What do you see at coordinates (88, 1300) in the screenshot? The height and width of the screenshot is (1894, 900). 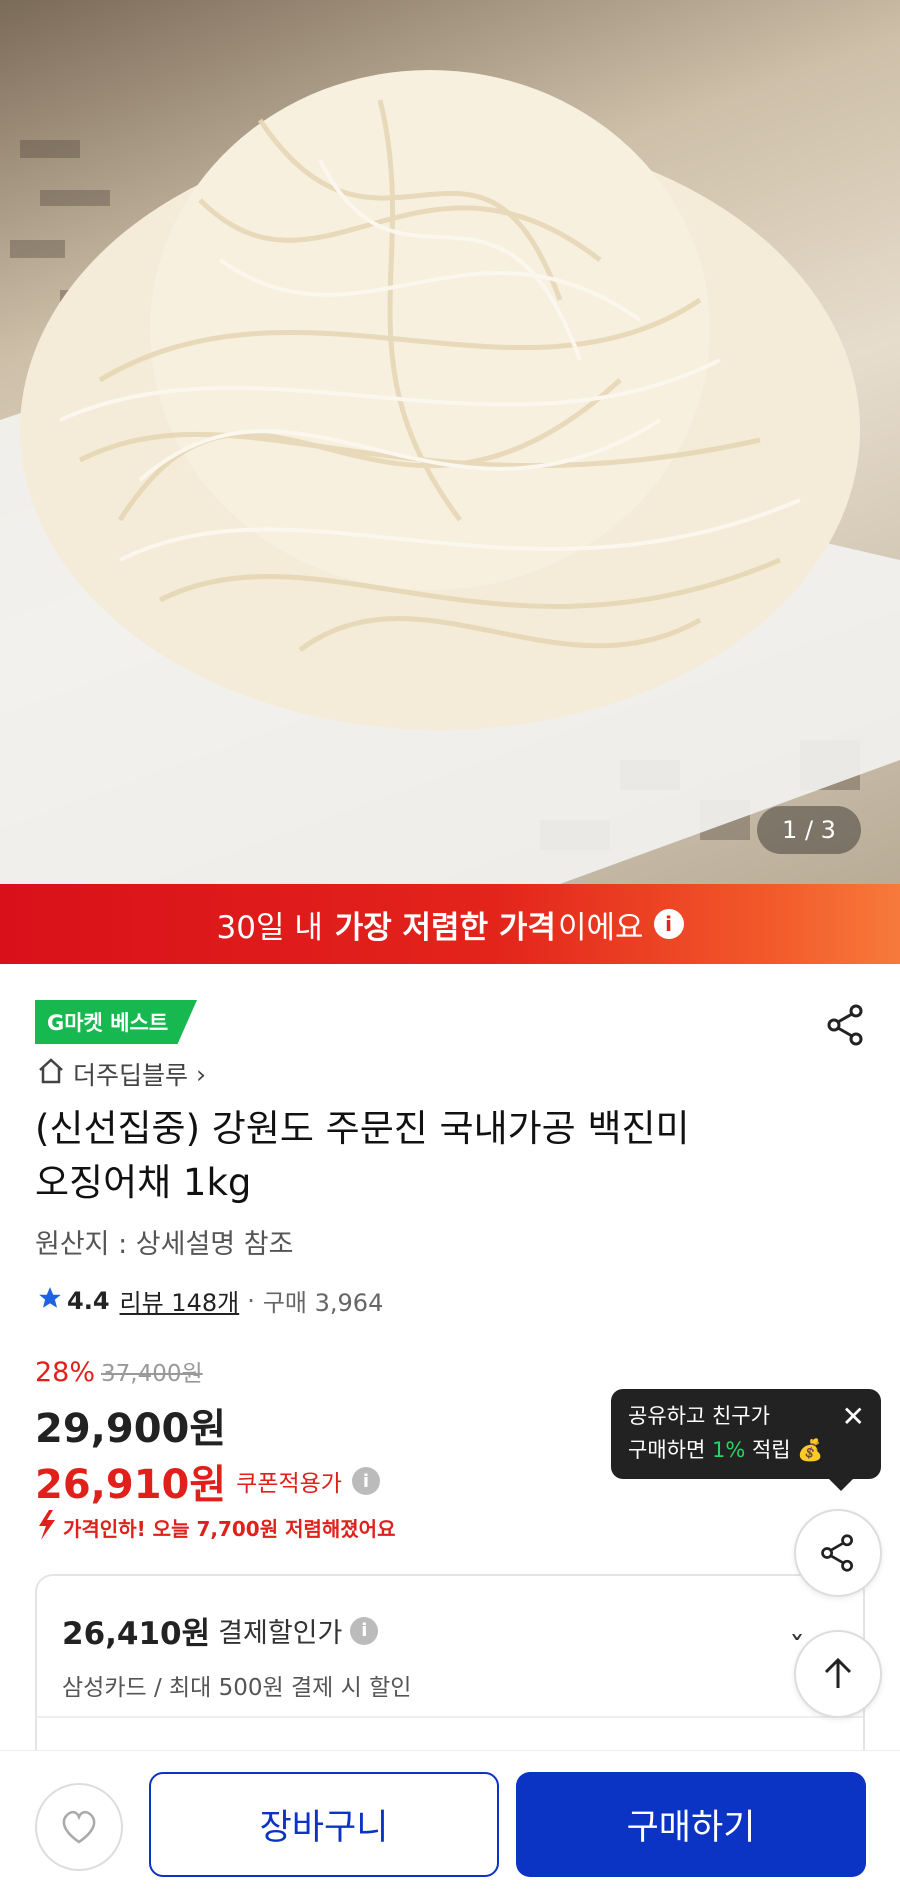 I see `rating-score: 4.4` at bounding box center [88, 1300].